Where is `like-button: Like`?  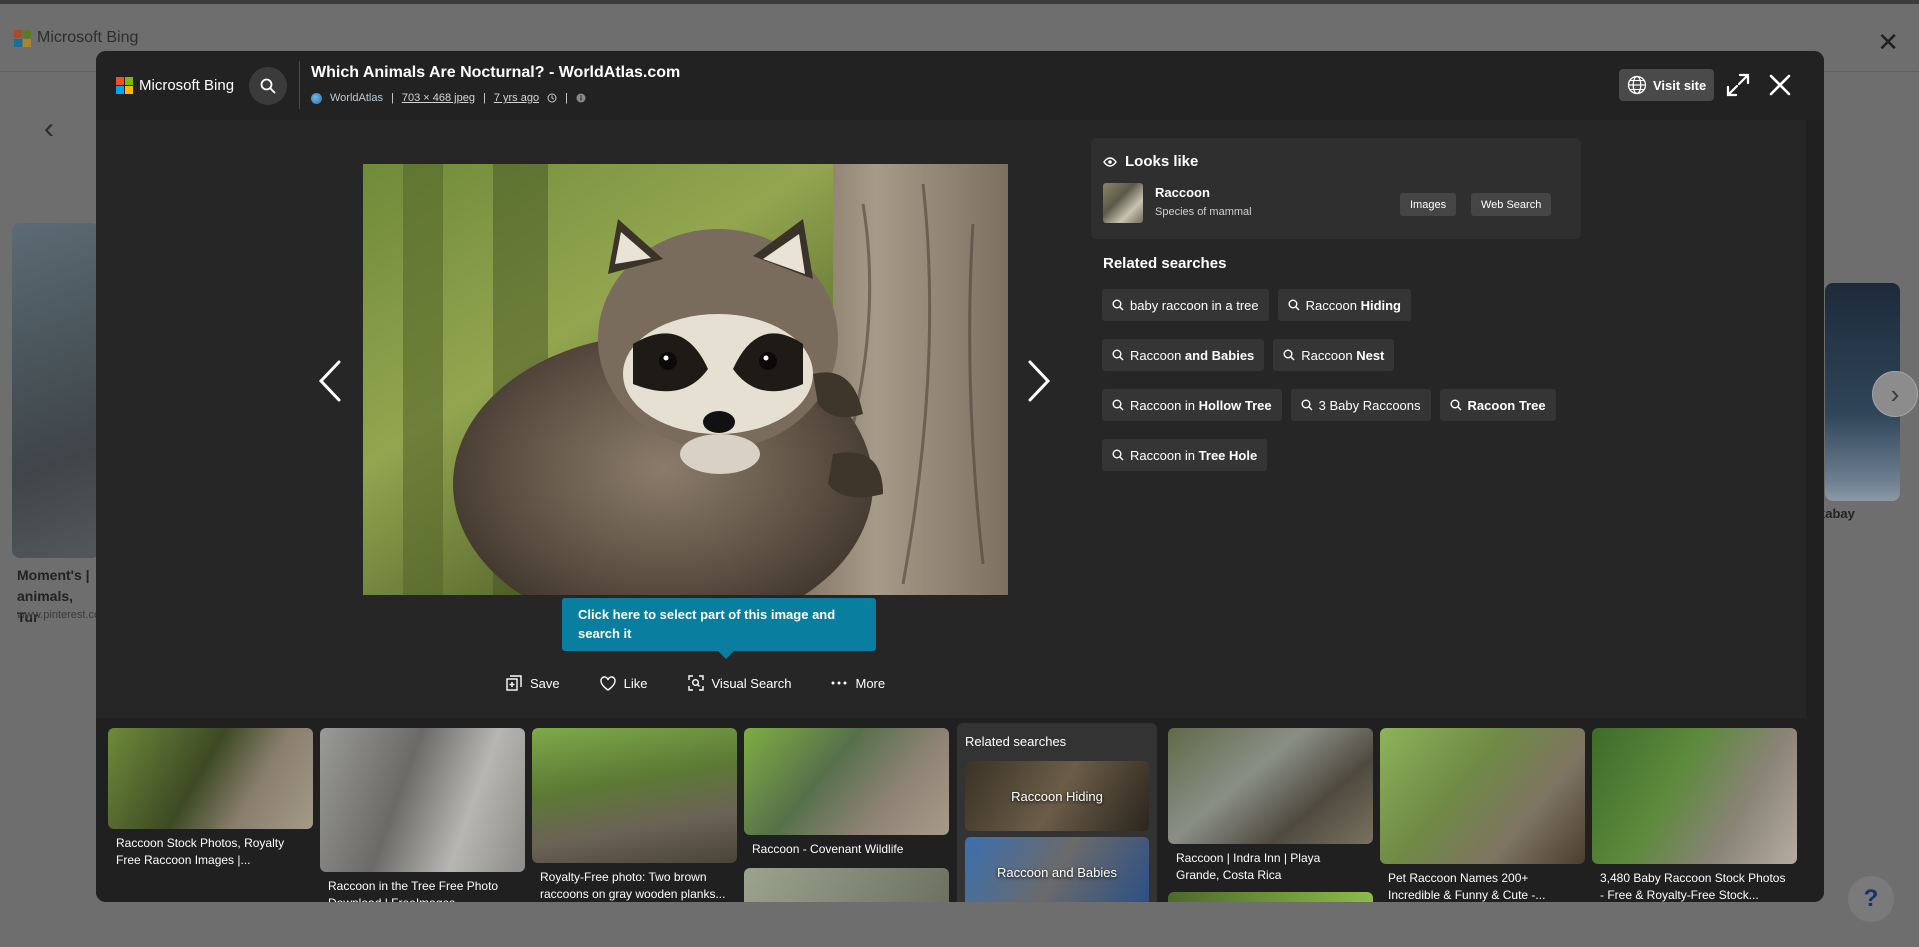
like-button: Like is located at coordinates (624, 683).